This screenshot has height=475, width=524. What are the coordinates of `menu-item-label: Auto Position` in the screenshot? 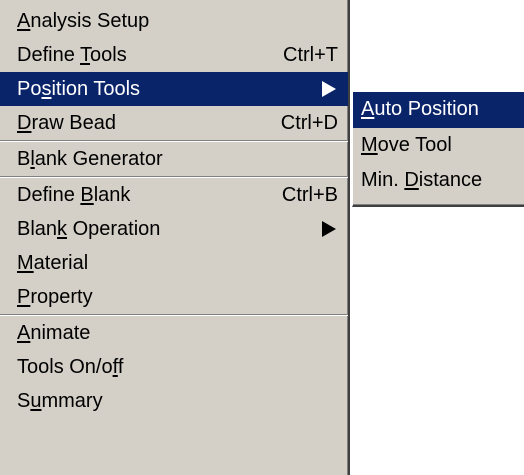 It's located at (420, 109).